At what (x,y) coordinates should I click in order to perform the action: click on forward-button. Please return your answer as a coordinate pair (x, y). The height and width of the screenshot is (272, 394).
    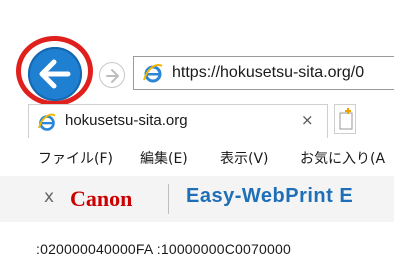
    Looking at the image, I should click on (112, 75).